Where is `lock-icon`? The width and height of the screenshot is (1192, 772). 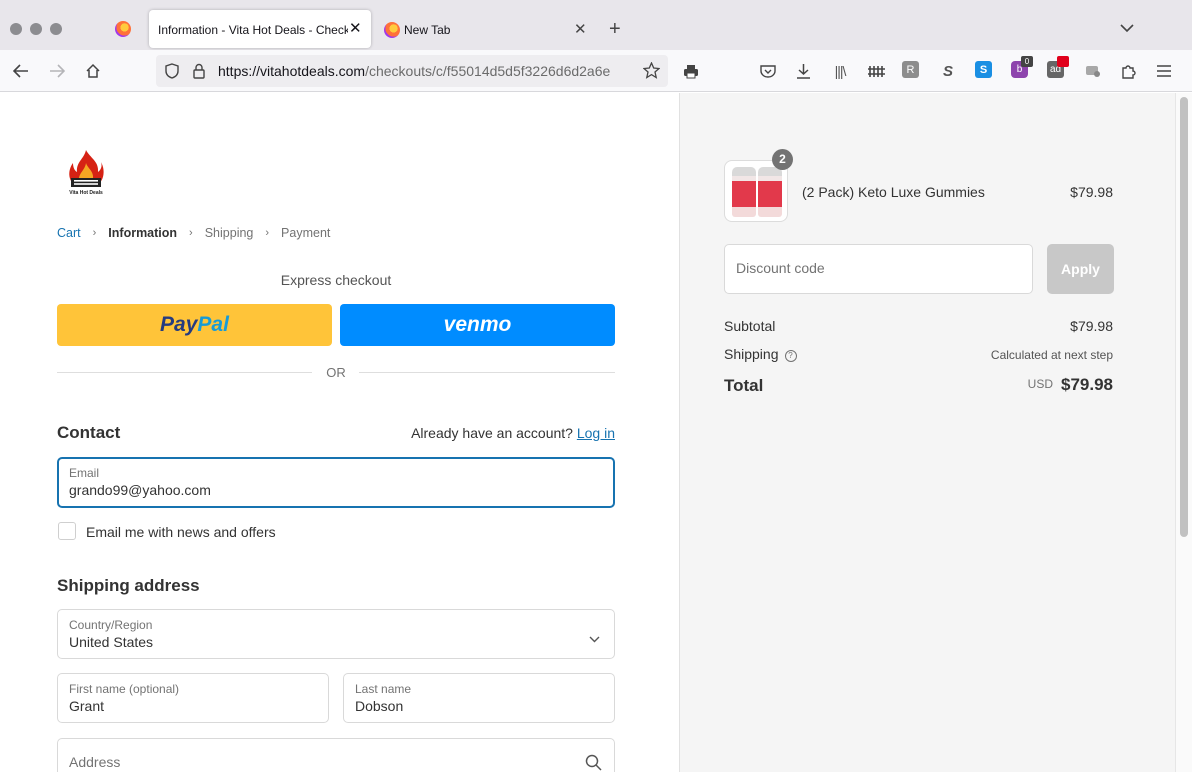 lock-icon is located at coordinates (199, 73).